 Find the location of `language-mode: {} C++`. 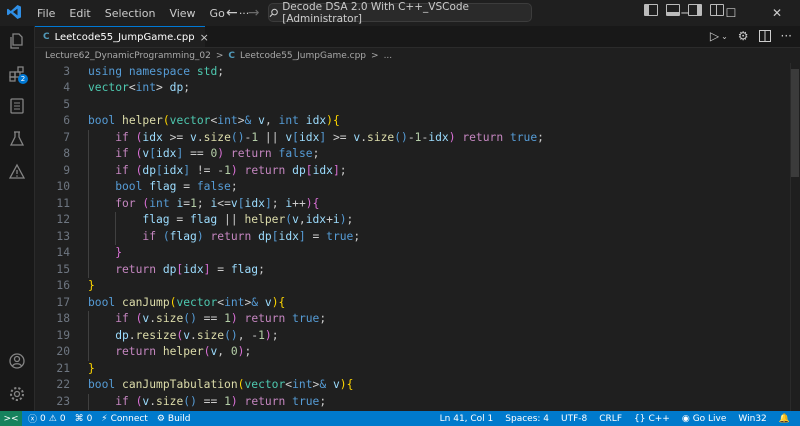

language-mode: {} C++ is located at coordinates (652, 419).